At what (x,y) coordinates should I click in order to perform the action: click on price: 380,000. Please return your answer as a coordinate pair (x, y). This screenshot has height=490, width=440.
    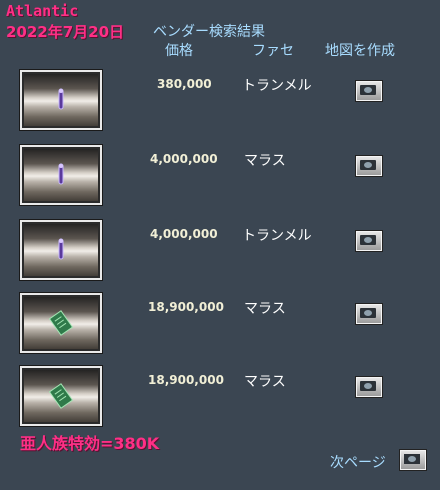
    Looking at the image, I should click on (184, 84).